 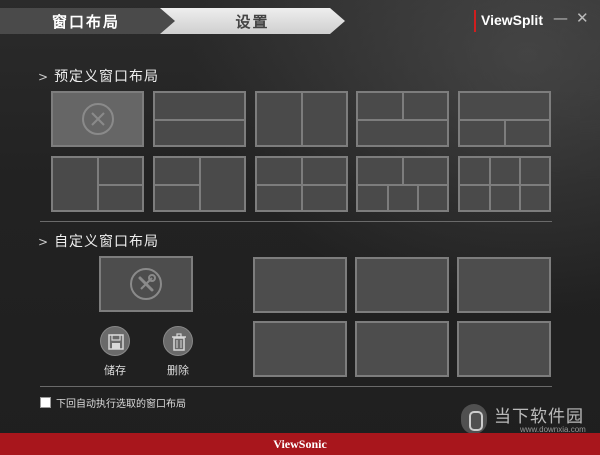 I want to click on watermark-title: 当下软件园, so click(x=539, y=417).